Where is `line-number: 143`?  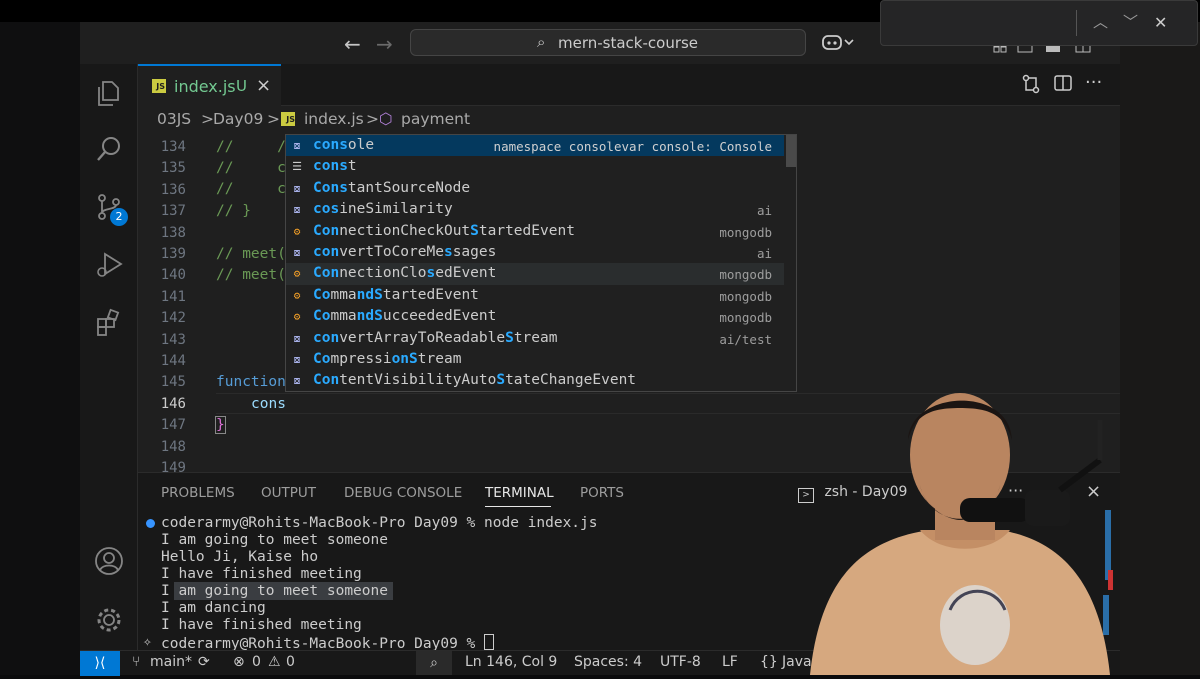 line-number: 143 is located at coordinates (173, 339).